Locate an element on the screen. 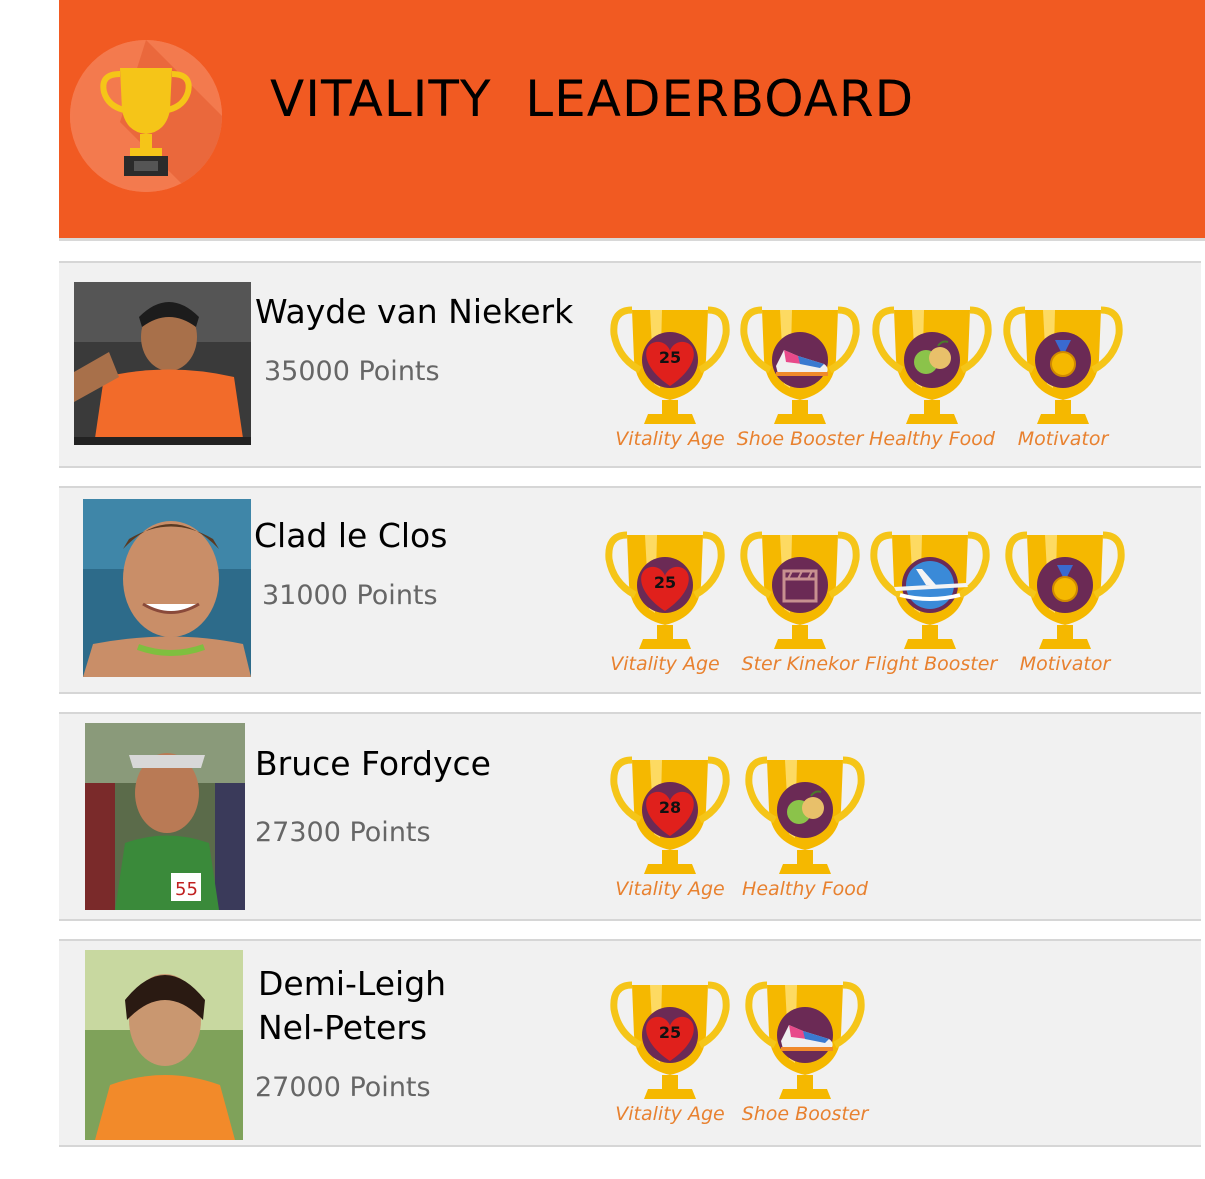 This screenshot has width=1205, height=1179. trophy-icon is located at coordinates (146, 116).